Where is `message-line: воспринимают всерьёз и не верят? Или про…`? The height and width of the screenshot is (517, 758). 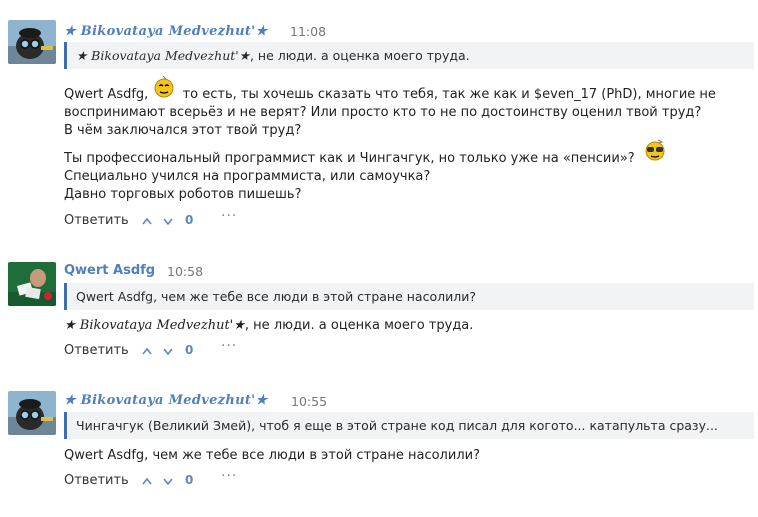
message-line: воспринимают всерьёз и не верят? Или про… is located at coordinates (383, 112).